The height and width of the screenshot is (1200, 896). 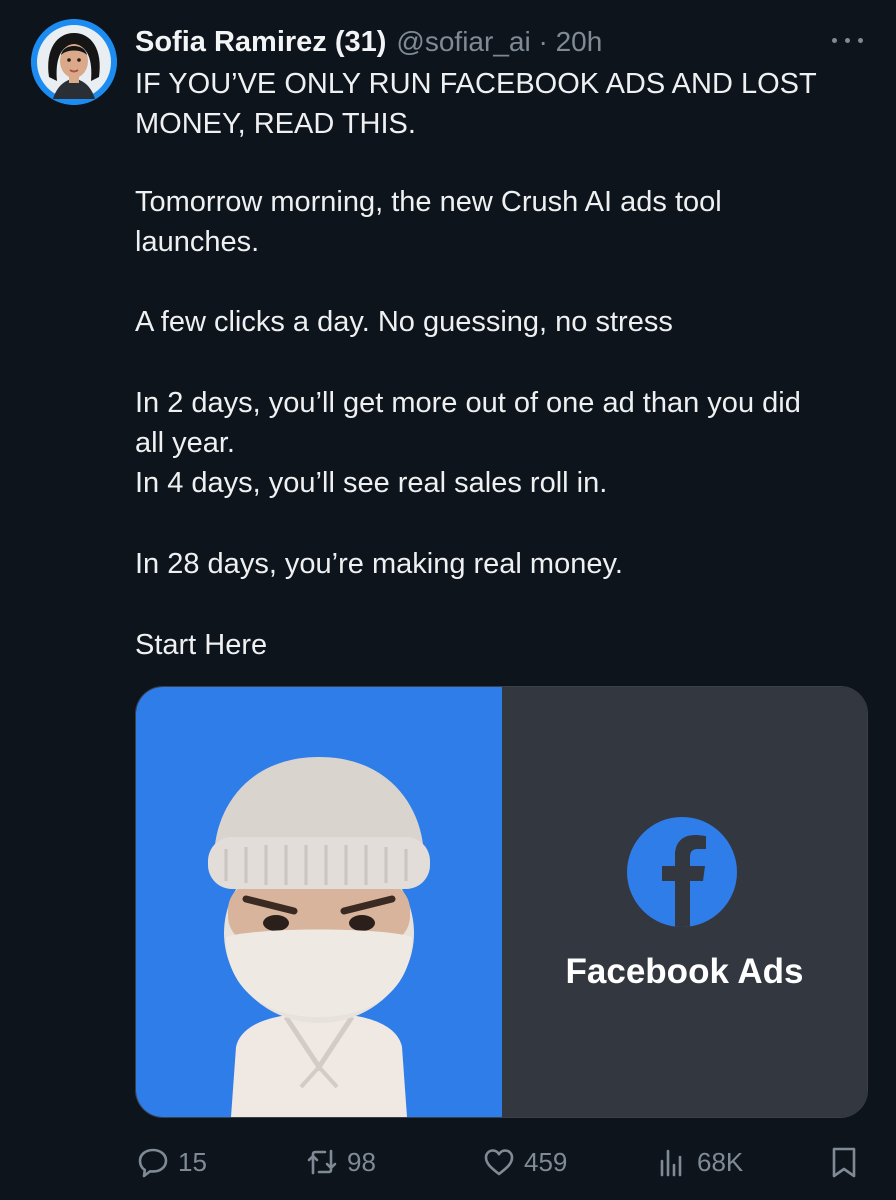 What do you see at coordinates (476, 84) in the screenshot?
I see `post-line: IF YOU’VE ONLY RUN FACEBOOK ADS AND LOST` at bounding box center [476, 84].